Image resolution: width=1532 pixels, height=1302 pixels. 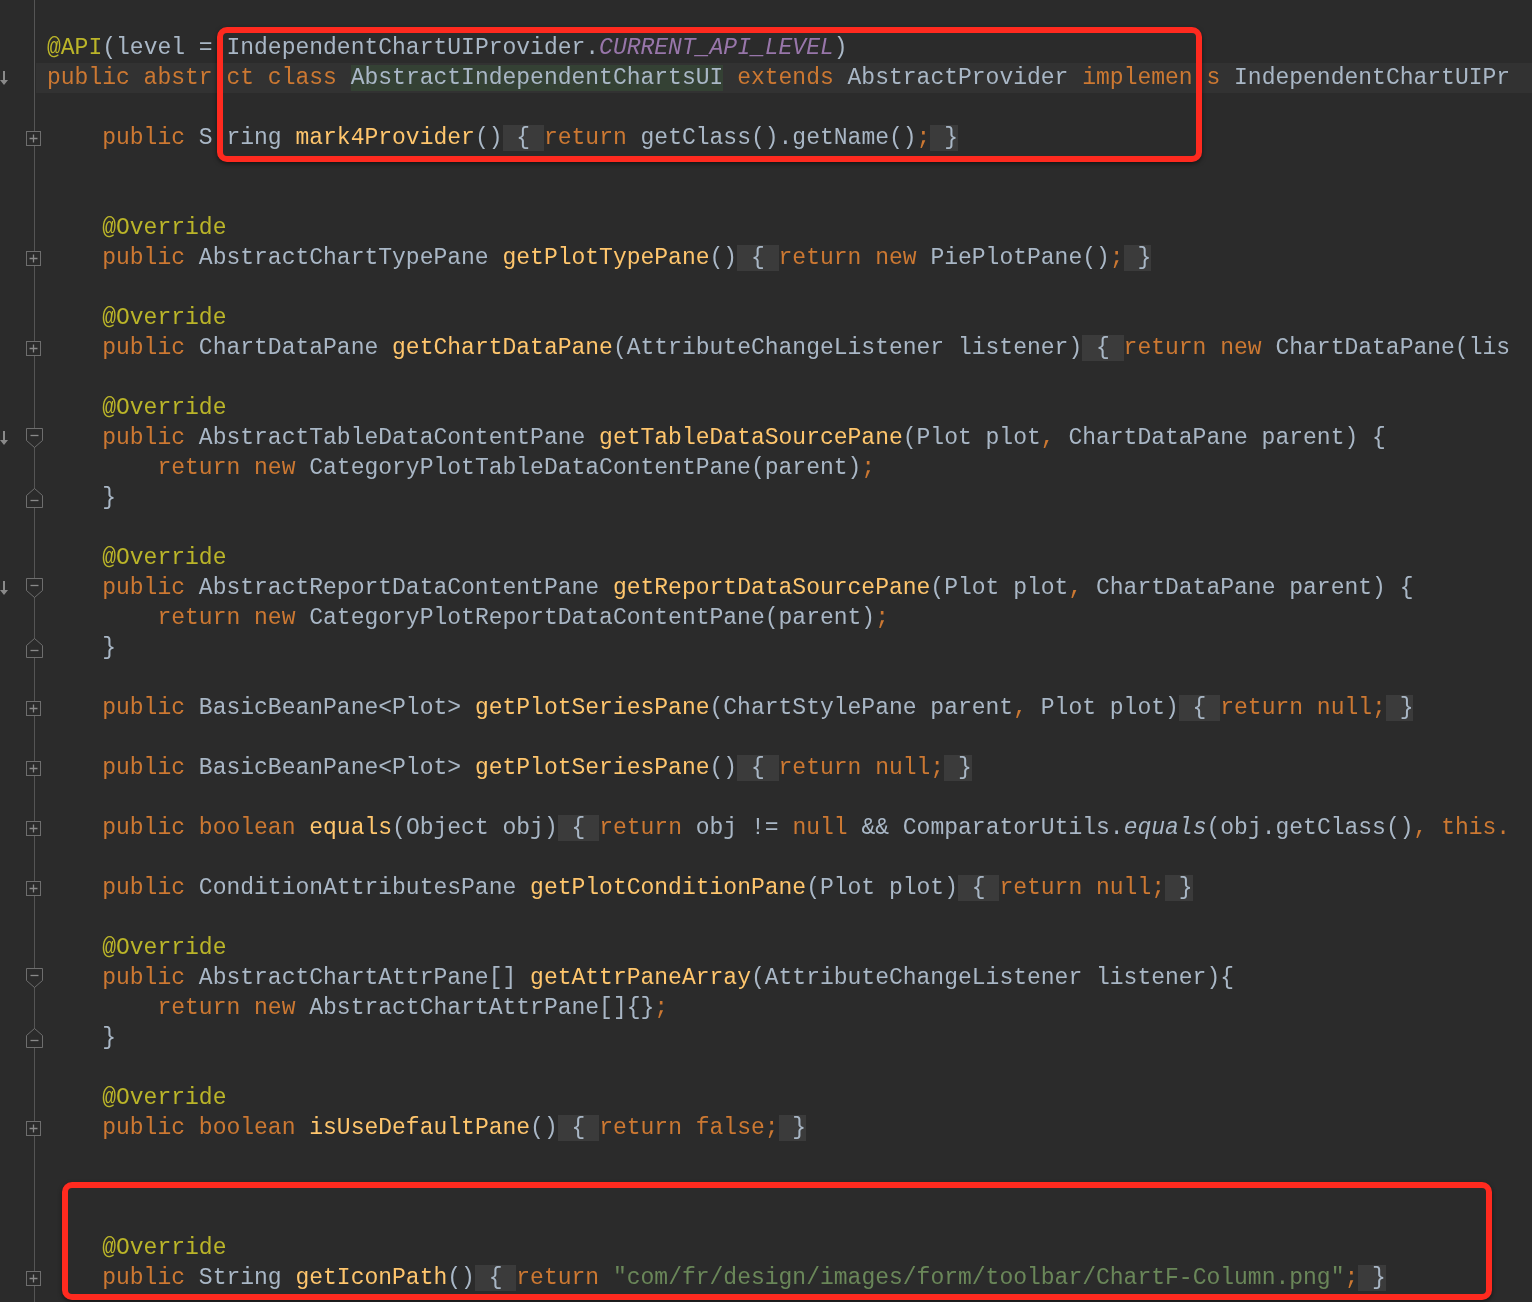 I want to click on code-line: public BasicBeanPane<Plot> getPlotSeriesPane(ChartStylePane parent, Plot plot) { return null; }, so click(x=757, y=708).